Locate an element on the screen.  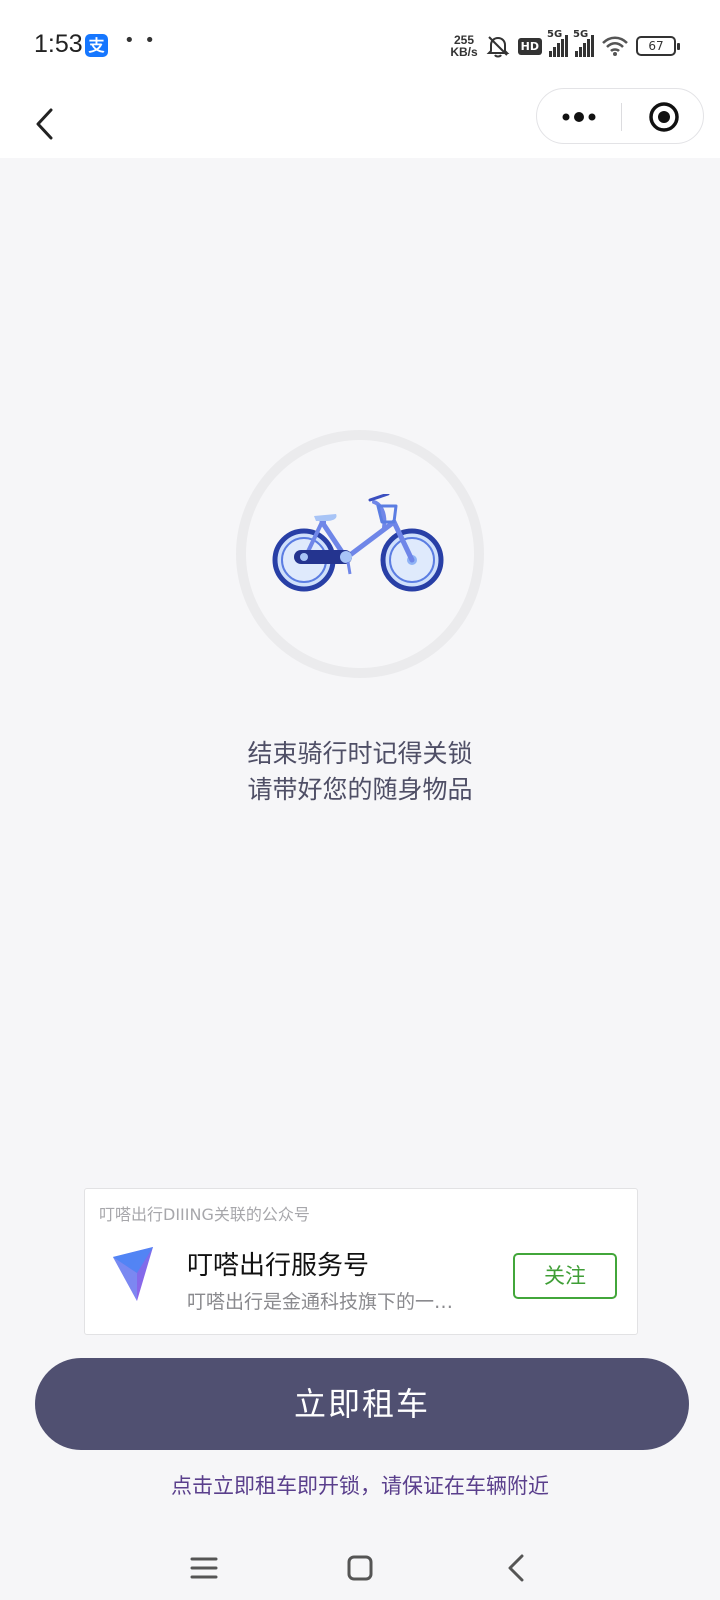
more-dots-icon is located at coordinates (579, 117).